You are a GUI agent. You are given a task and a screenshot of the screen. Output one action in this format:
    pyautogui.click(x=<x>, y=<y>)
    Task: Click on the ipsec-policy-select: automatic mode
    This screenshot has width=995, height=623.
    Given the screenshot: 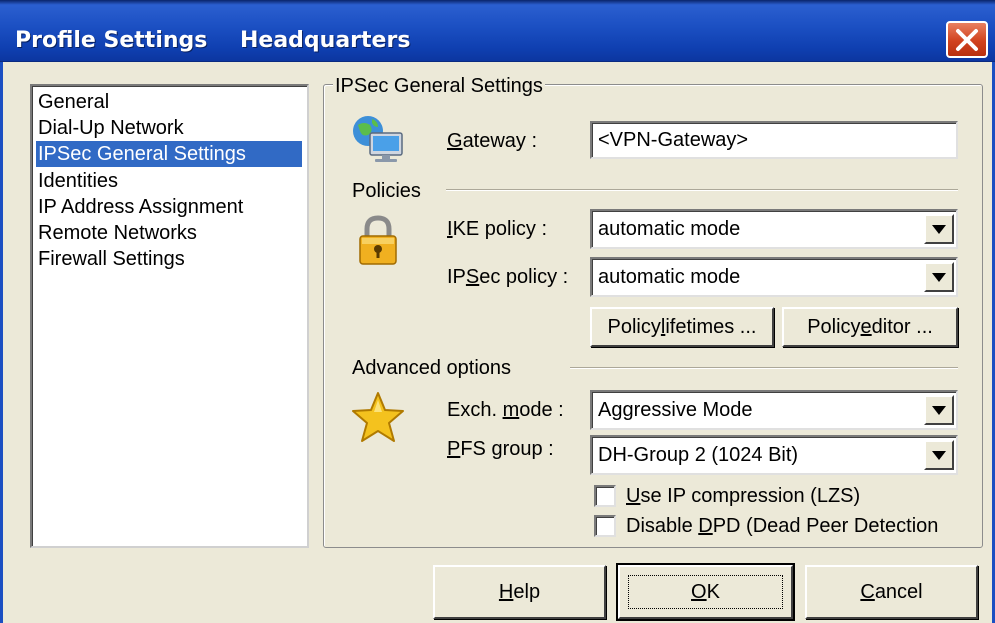 What is the action you would take?
    pyautogui.click(x=774, y=277)
    